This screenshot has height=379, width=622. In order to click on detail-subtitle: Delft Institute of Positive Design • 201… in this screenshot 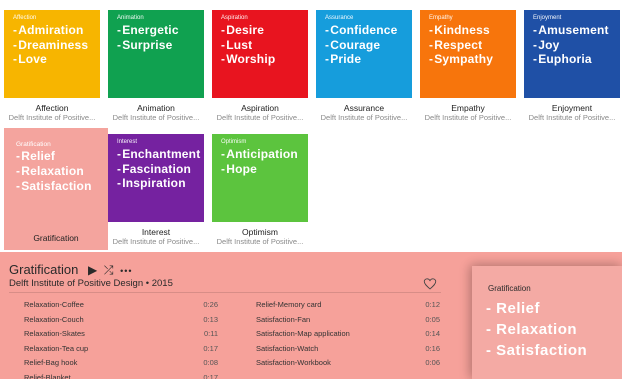, I will do `click(91, 283)`.